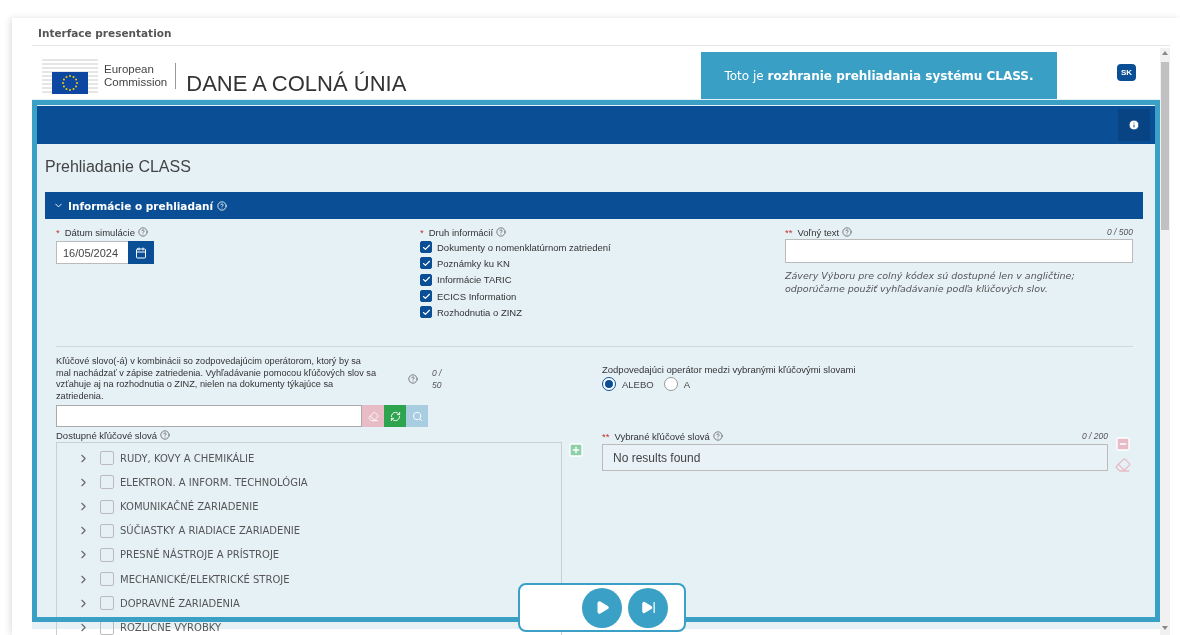  Describe the element at coordinates (959, 251) in the screenshot. I see `free-text-field` at that location.